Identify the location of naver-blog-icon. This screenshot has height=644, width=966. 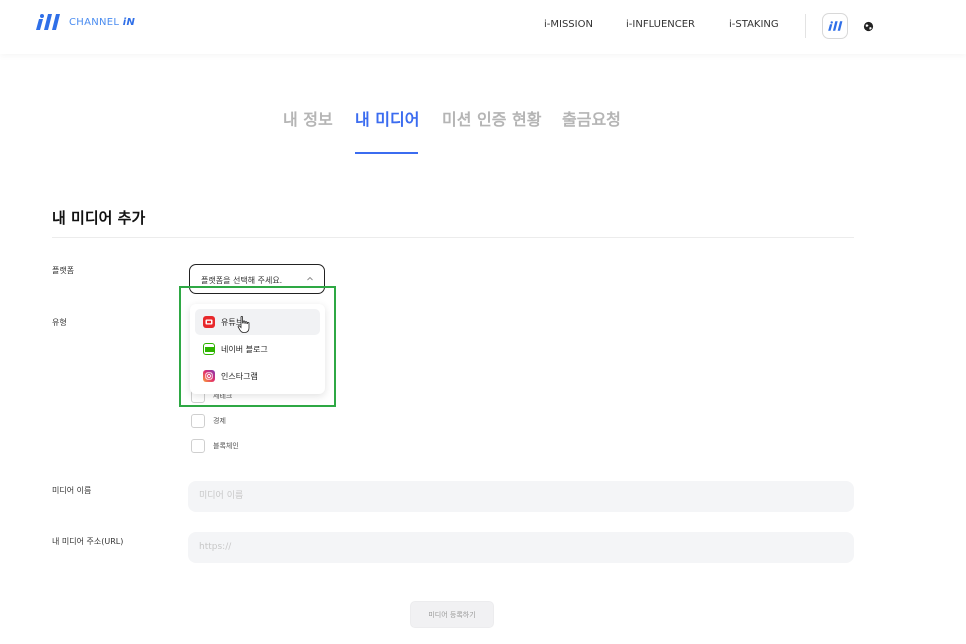
(209, 349).